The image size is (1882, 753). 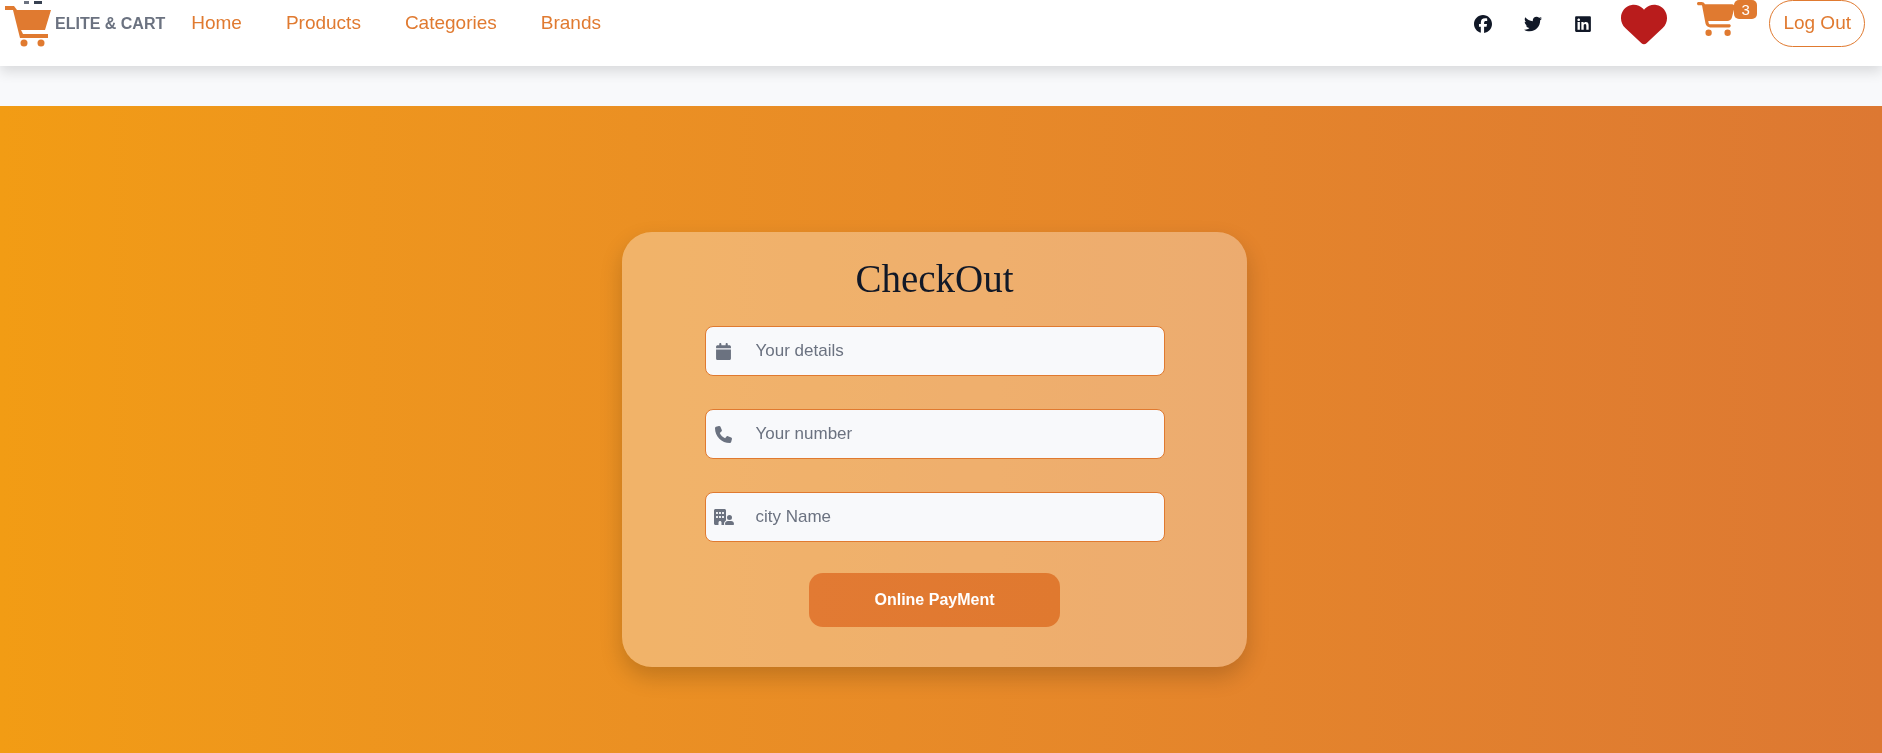 What do you see at coordinates (934, 600) in the screenshot?
I see `online-payment-button: Online PayMent` at bounding box center [934, 600].